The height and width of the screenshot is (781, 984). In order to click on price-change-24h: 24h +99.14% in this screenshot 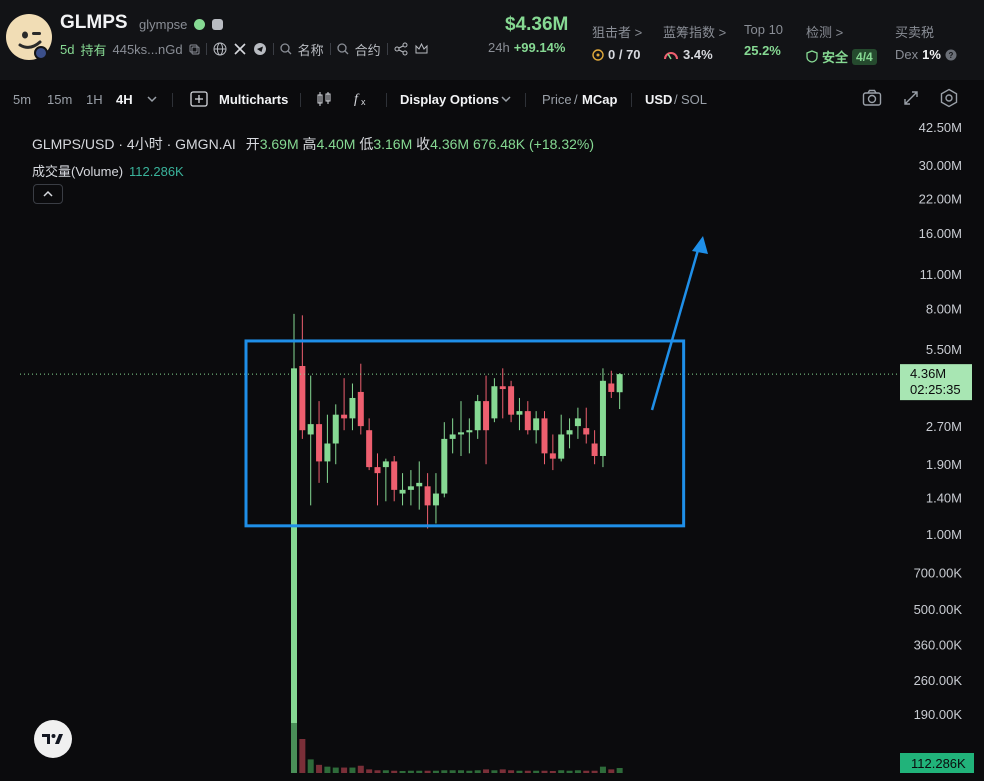, I will do `click(526, 47)`.